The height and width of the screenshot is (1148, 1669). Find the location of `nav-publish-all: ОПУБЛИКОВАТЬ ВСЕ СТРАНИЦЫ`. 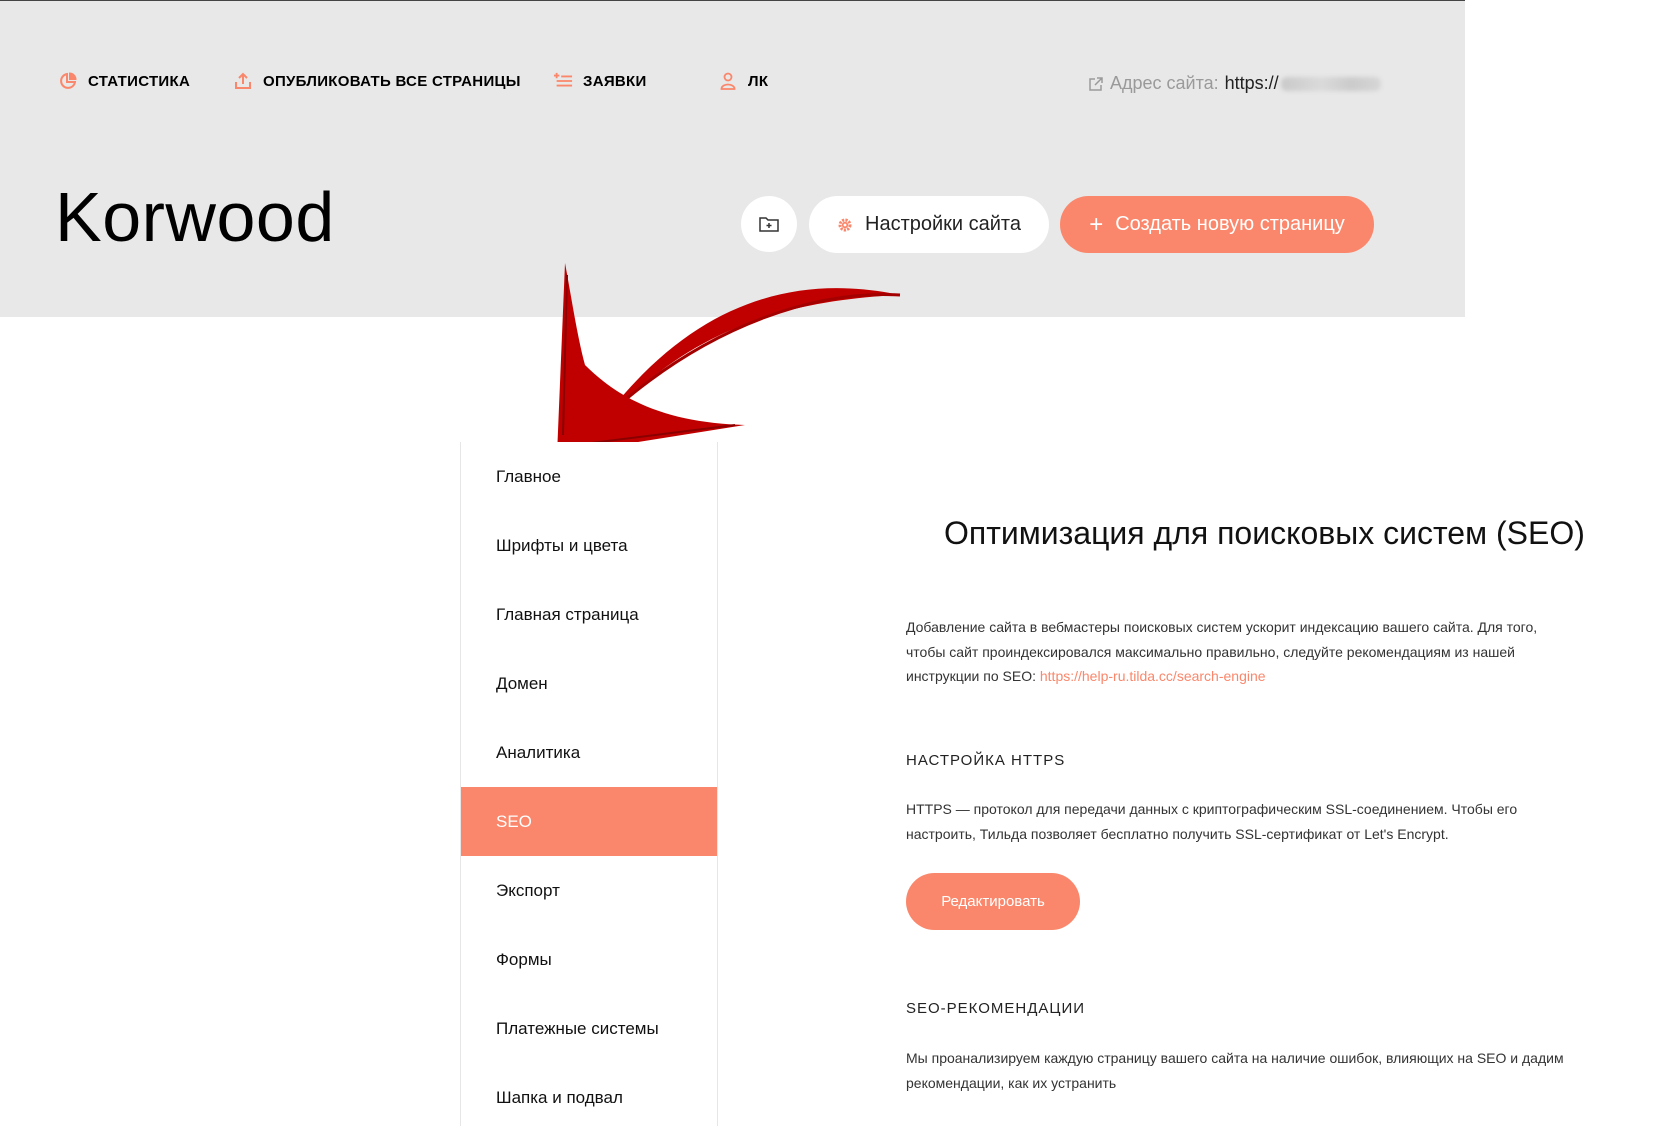

nav-publish-all: ОПУБЛИКОВАТЬ ВСЕ СТРАНИЦЫ is located at coordinates (377, 81).